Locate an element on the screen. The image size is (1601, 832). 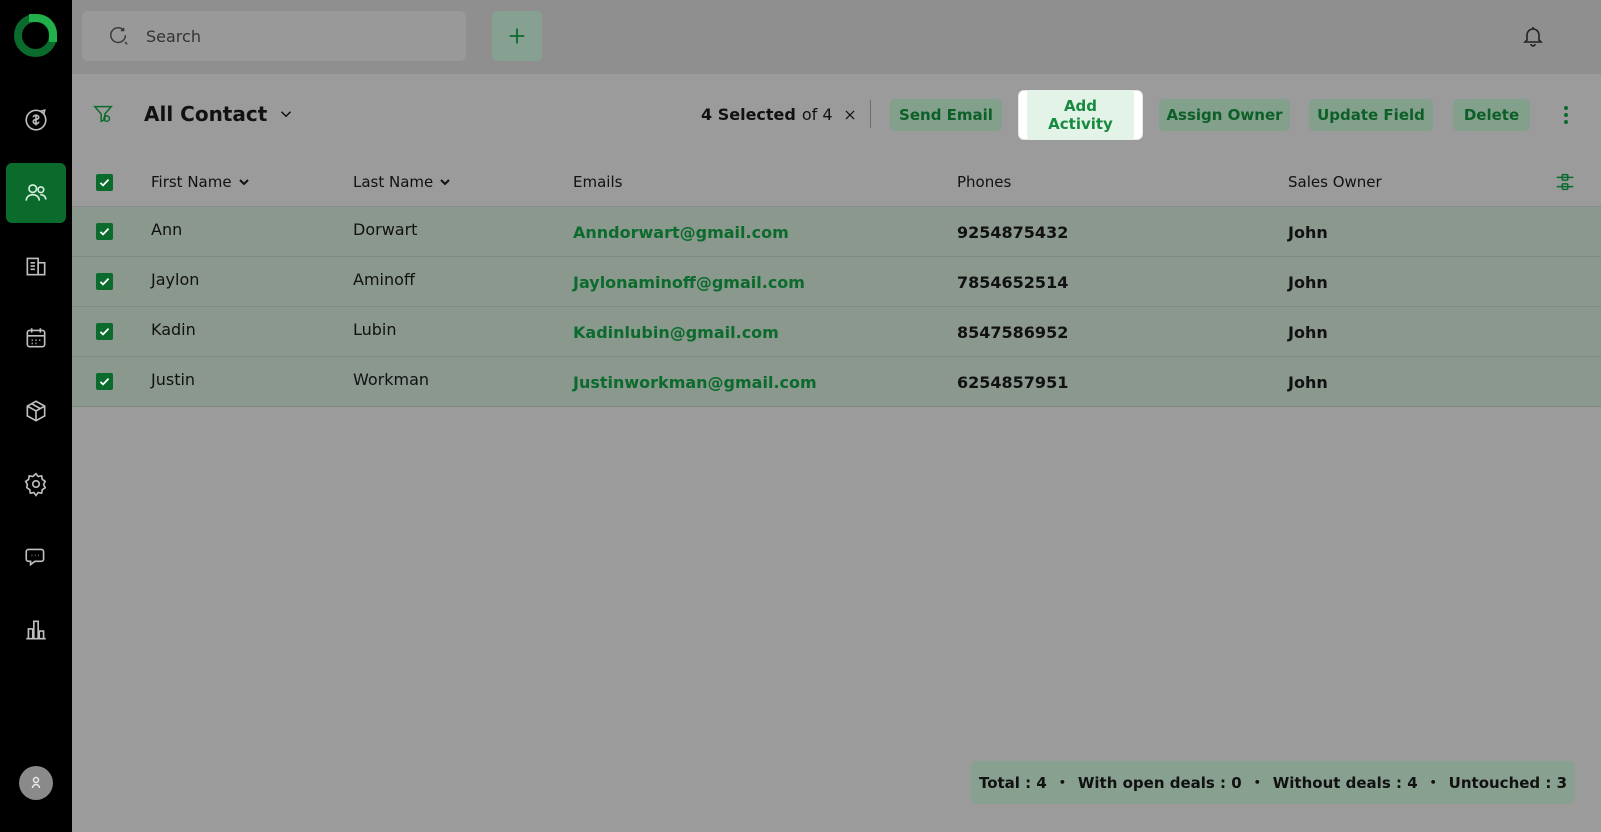
nav-deals is located at coordinates (36, 120).